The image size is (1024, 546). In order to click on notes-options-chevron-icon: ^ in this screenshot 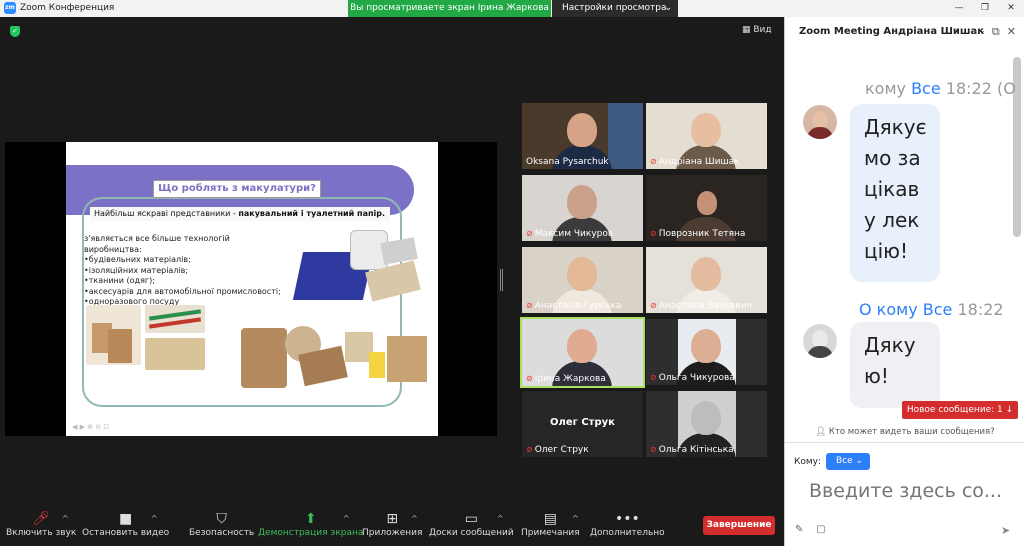, I will do `click(575, 518)`.